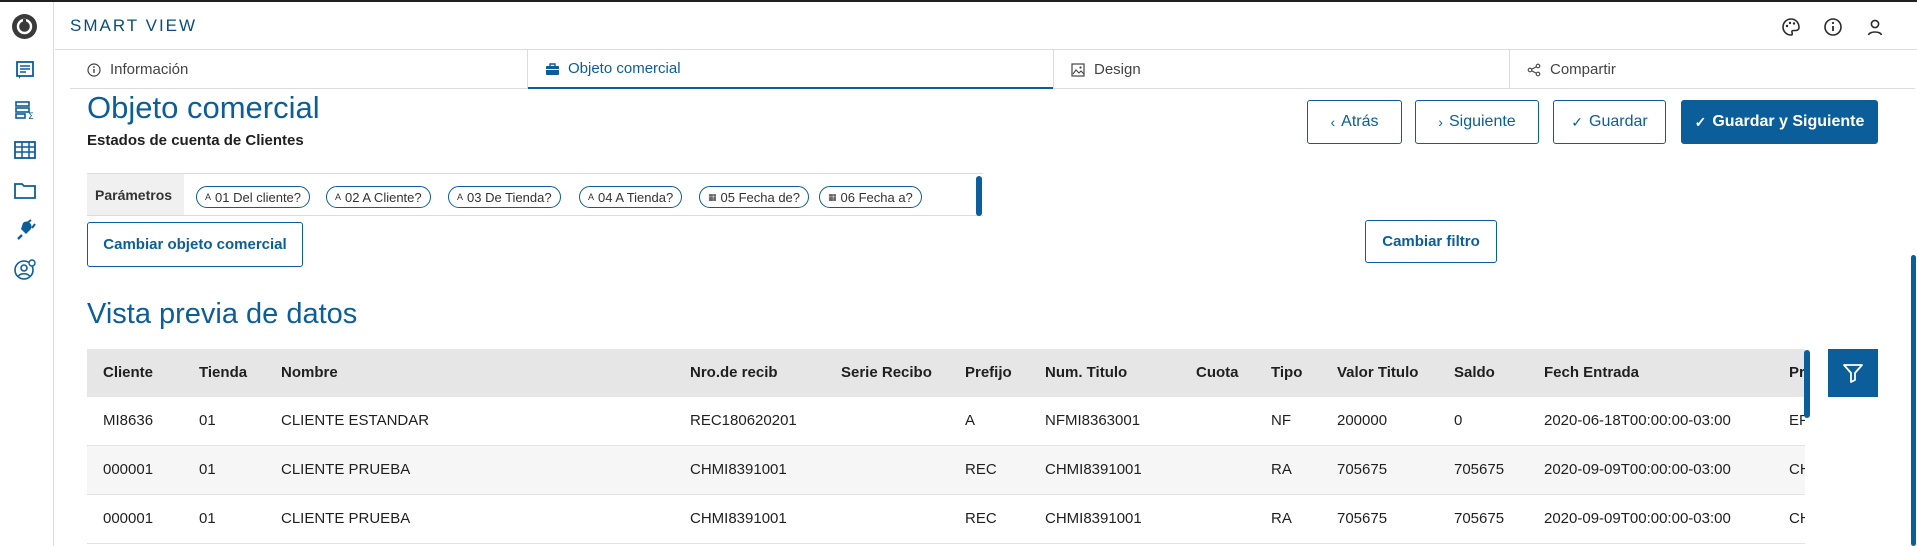 The width and height of the screenshot is (1917, 546). What do you see at coordinates (223, 372) in the screenshot?
I see `column-header: Tienda` at bounding box center [223, 372].